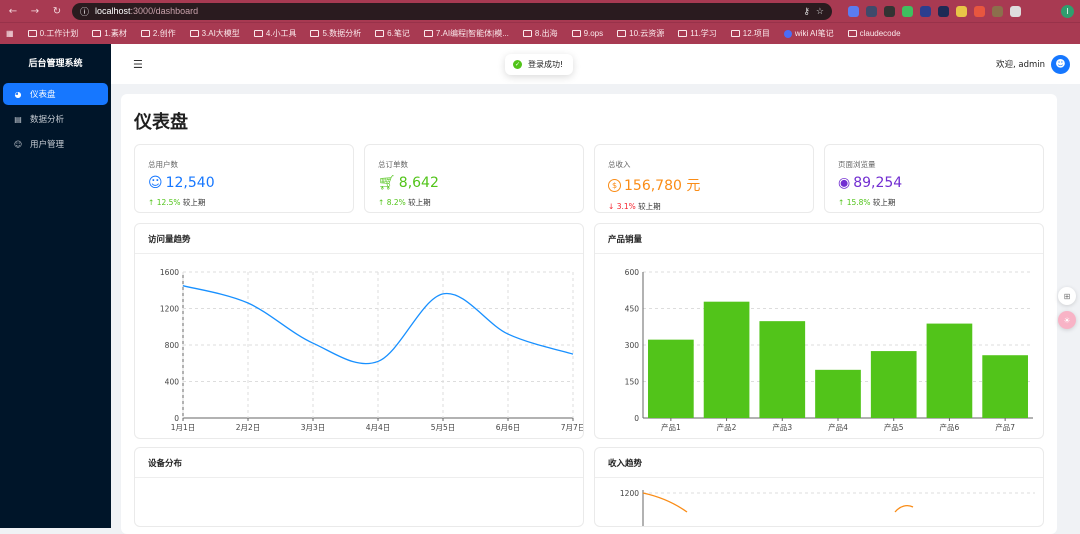  Describe the element at coordinates (632, 309) in the screenshot. I see `y-tick-label: 450` at that location.